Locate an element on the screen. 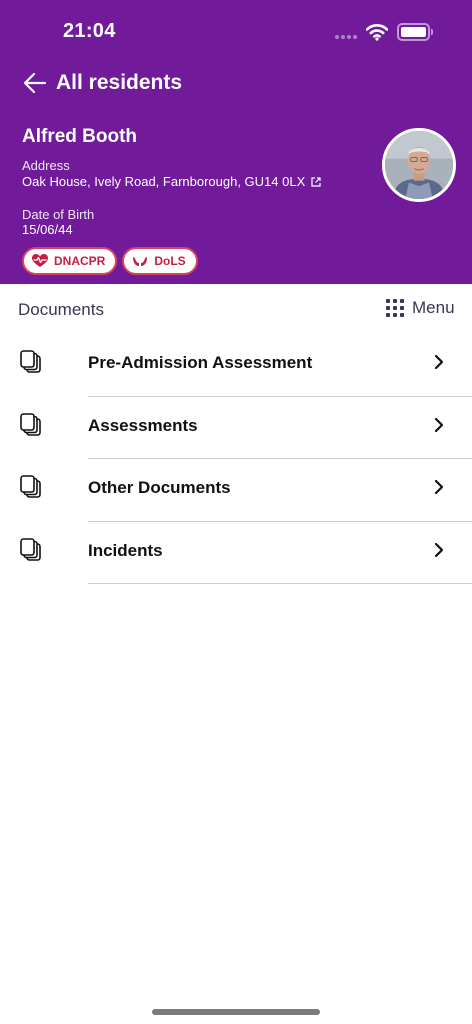  documents-title: Documents is located at coordinates (61, 309).